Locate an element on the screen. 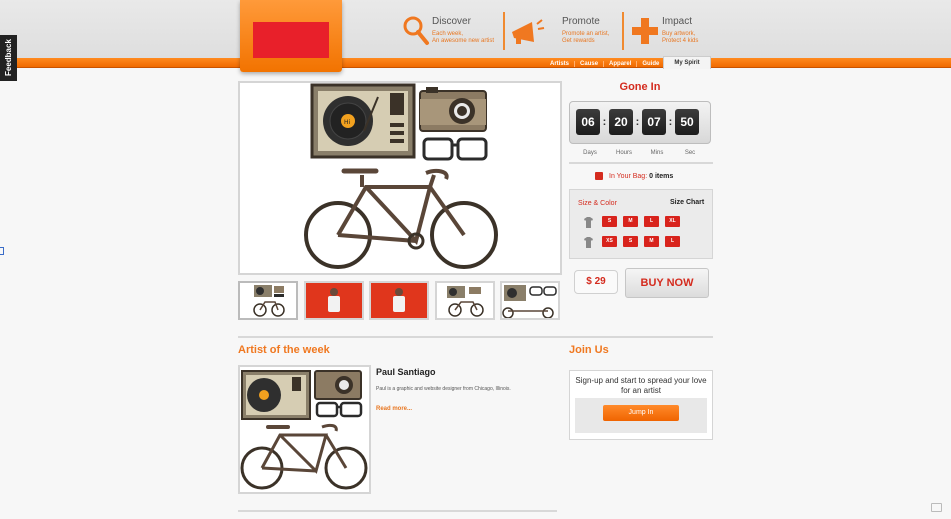 The height and width of the screenshot is (519, 951). buy-now-button: BUY NOW is located at coordinates (667, 283).